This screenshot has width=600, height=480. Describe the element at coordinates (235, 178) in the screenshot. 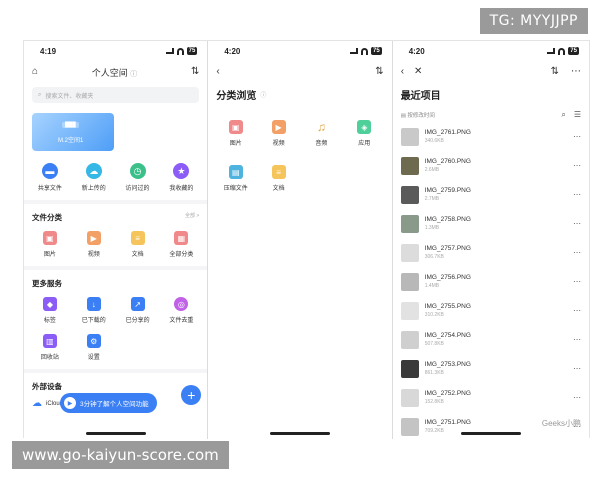

I see `category-archives: ▤ 压缩文件` at that location.